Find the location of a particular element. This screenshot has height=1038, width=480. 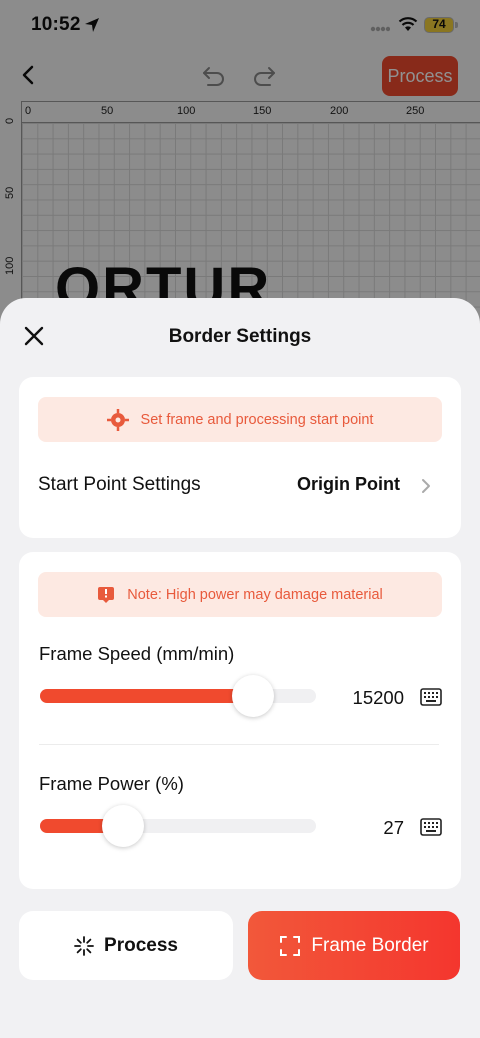

frame-speed-slider is located at coordinates (178, 696).